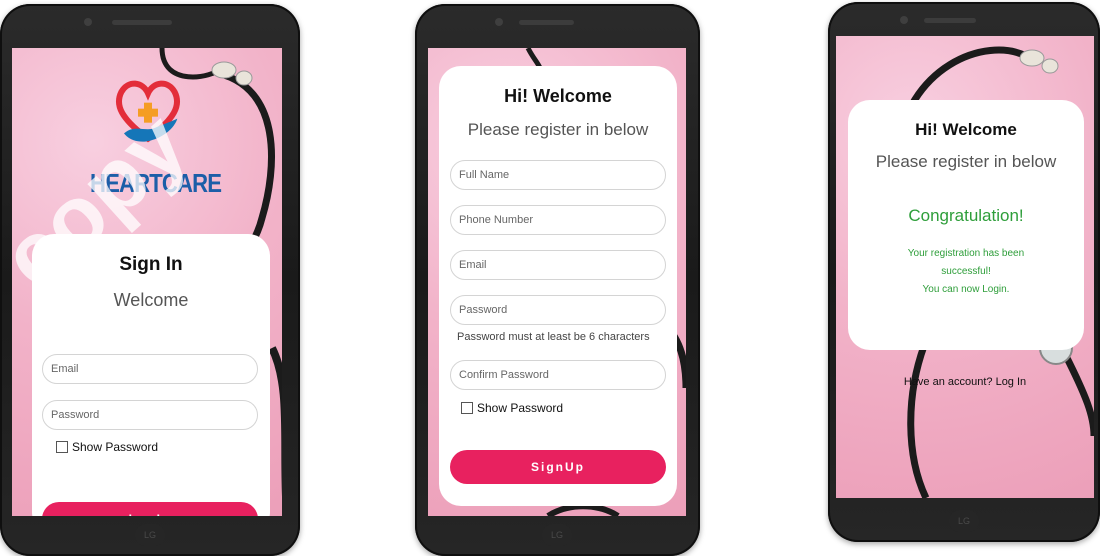 This screenshot has width=1100, height=556. Describe the element at coordinates (558, 375) in the screenshot. I see `confirm-password-input: Confirm Password` at that location.